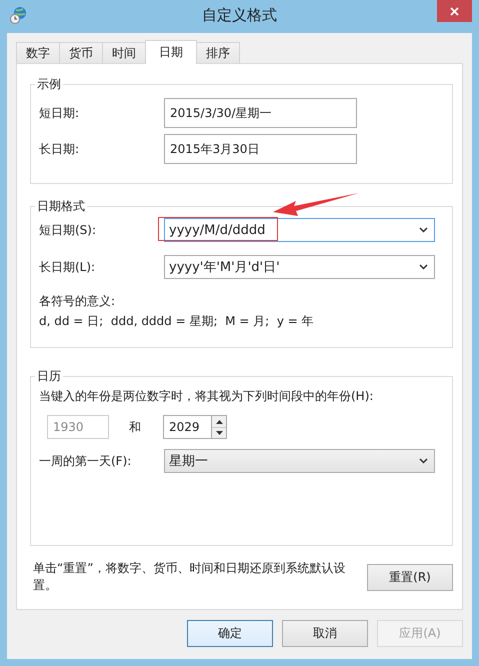 This screenshot has height=666, width=479. I want to click on sample-field: 2015年3月30日, so click(260, 149).